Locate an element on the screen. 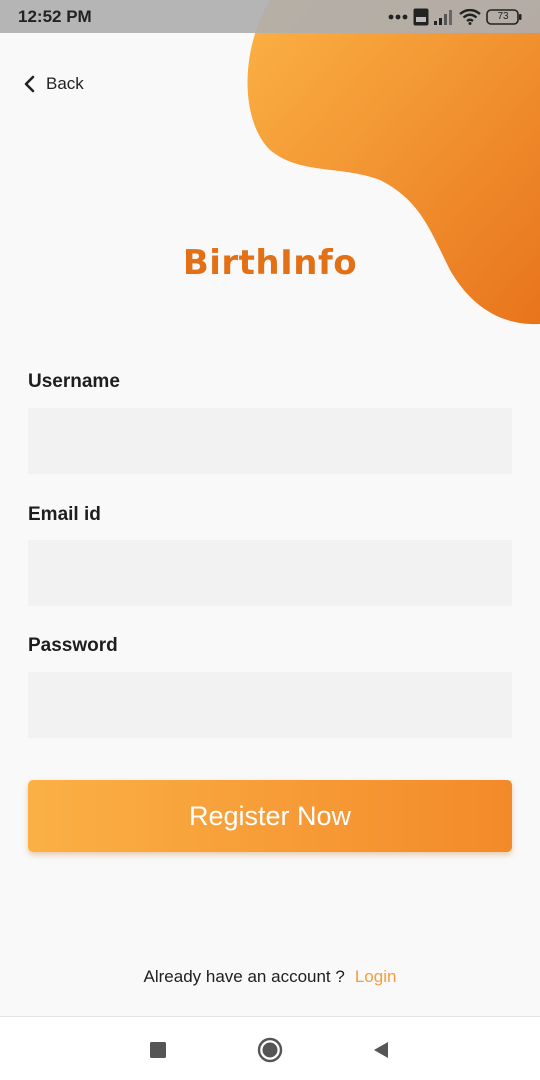 This screenshot has height=1080, width=540. status-icons: 73 is located at coordinates (455, 17).